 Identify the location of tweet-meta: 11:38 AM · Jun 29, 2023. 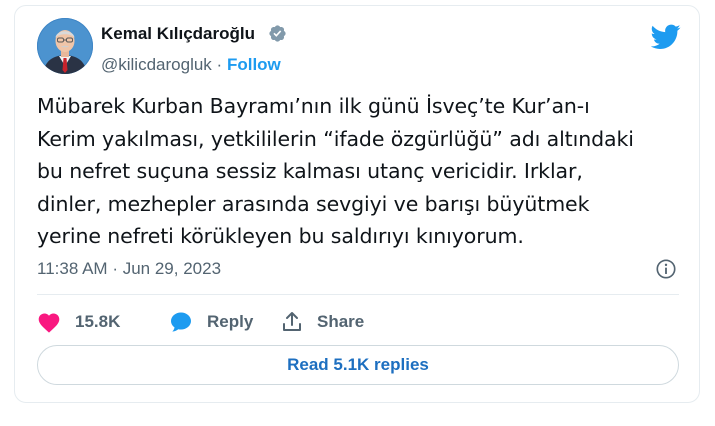
(129, 269).